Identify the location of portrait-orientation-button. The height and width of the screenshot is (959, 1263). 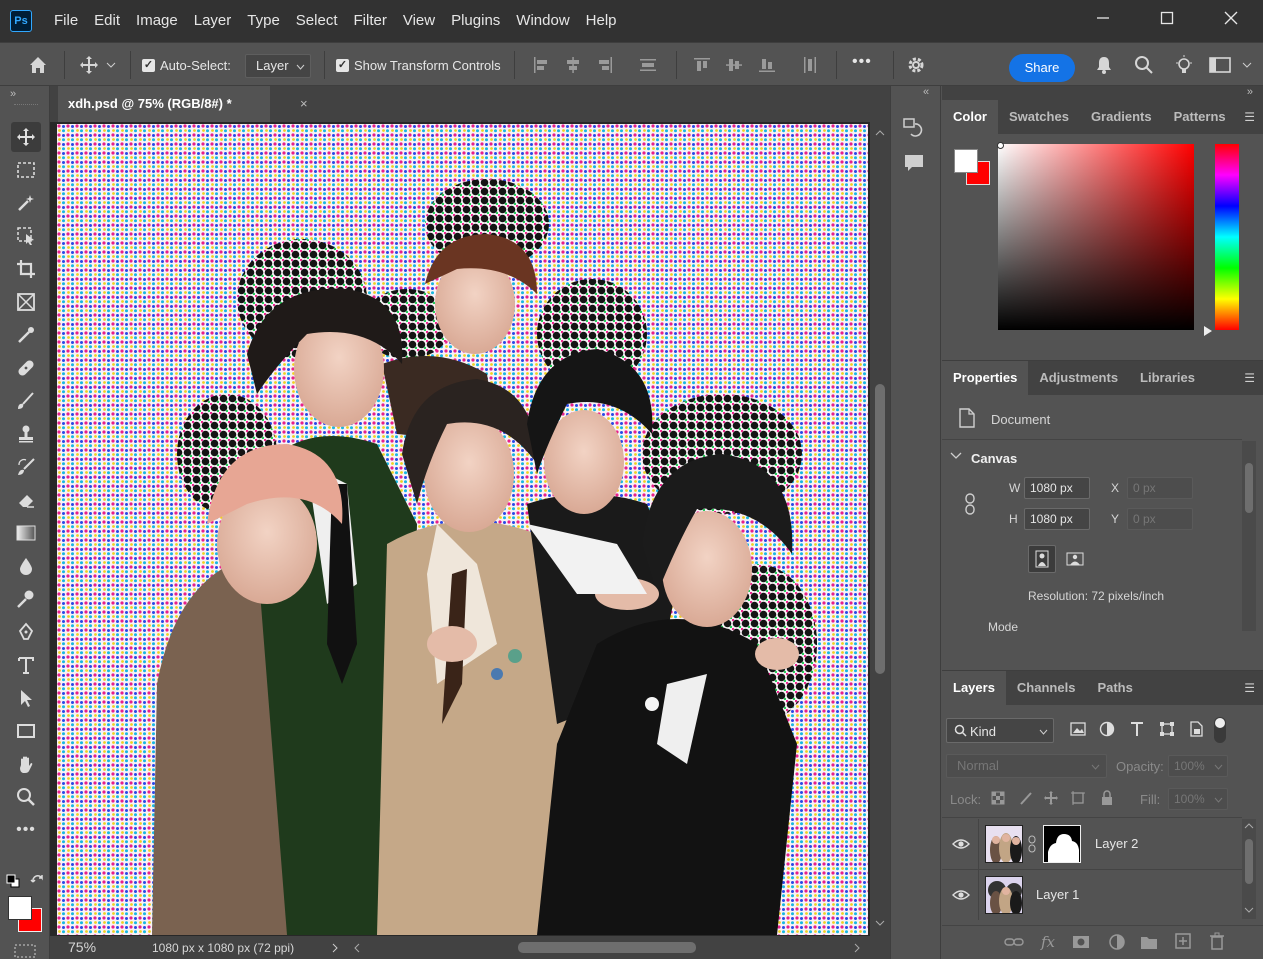
(1042, 559).